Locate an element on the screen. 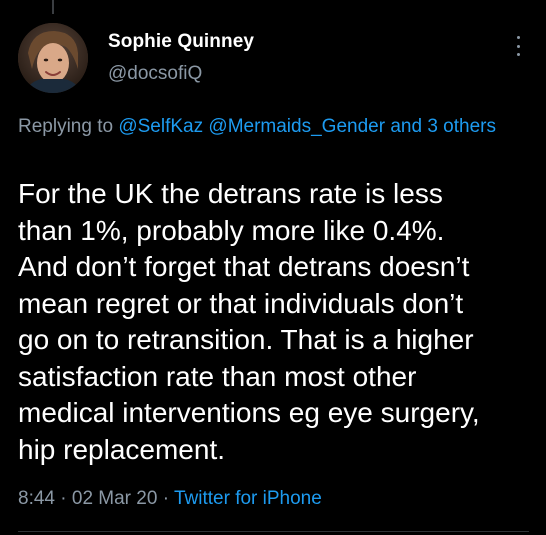 The height and width of the screenshot is (535, 546). avatar is located at coordinates (53, 58).